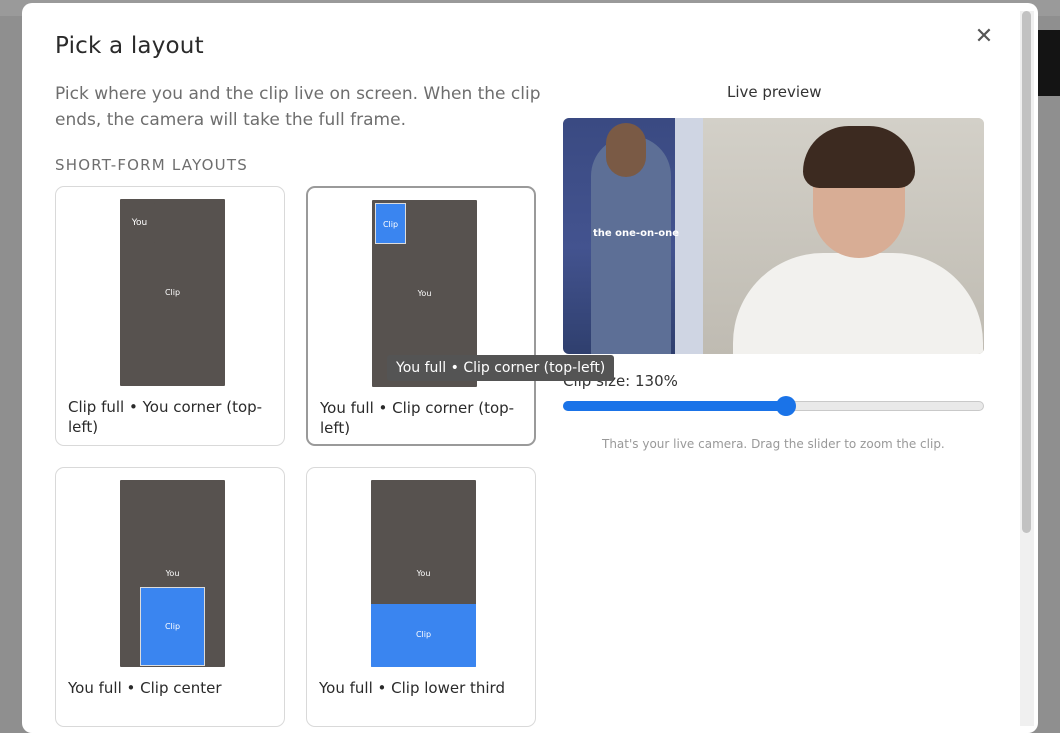 The width and height of the screenshot is (1060, 733). What do you see at coordinates (774, 92) in the screenshot?
I see `preview-label: Live preview` at bounding box center [774, 92].